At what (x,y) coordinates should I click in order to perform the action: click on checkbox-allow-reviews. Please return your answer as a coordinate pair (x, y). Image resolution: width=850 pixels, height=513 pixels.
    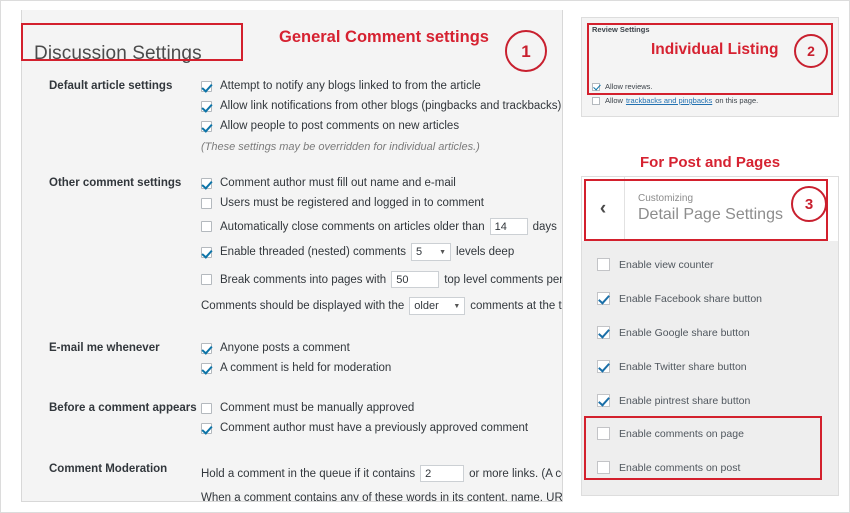
    Looking at the image, I should click on (596, 86).